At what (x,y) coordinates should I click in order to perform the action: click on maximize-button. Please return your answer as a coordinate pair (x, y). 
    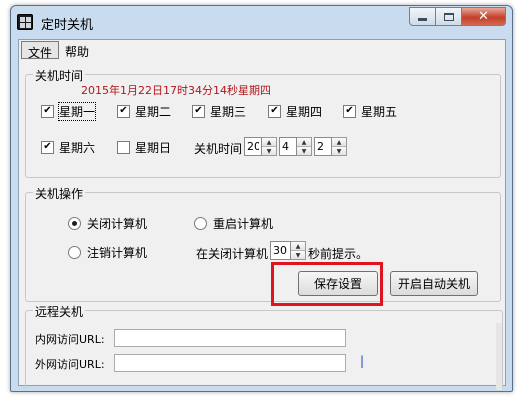
    Looking at the image, I should click on (449, 16).